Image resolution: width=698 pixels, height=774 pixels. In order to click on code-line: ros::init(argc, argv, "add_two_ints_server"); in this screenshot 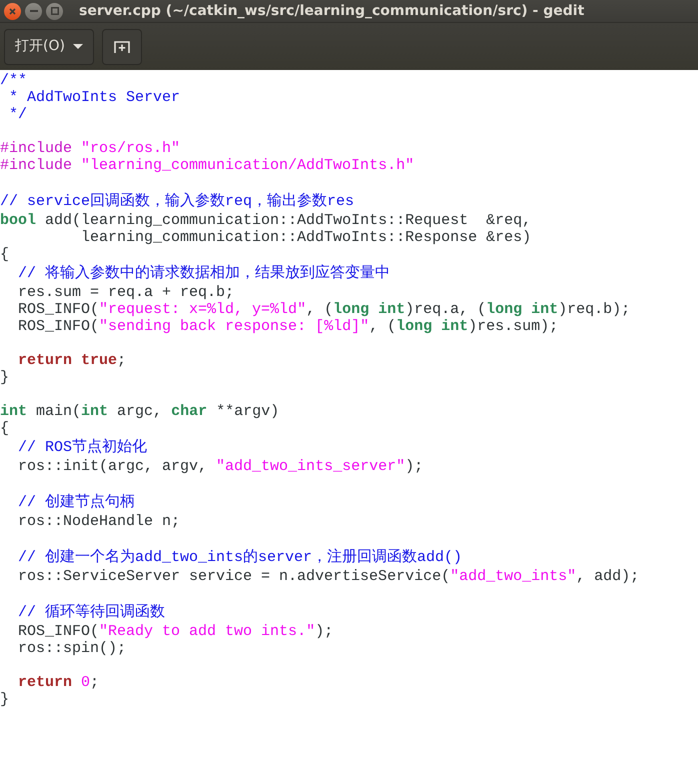, I will do `click(220, 466)`.